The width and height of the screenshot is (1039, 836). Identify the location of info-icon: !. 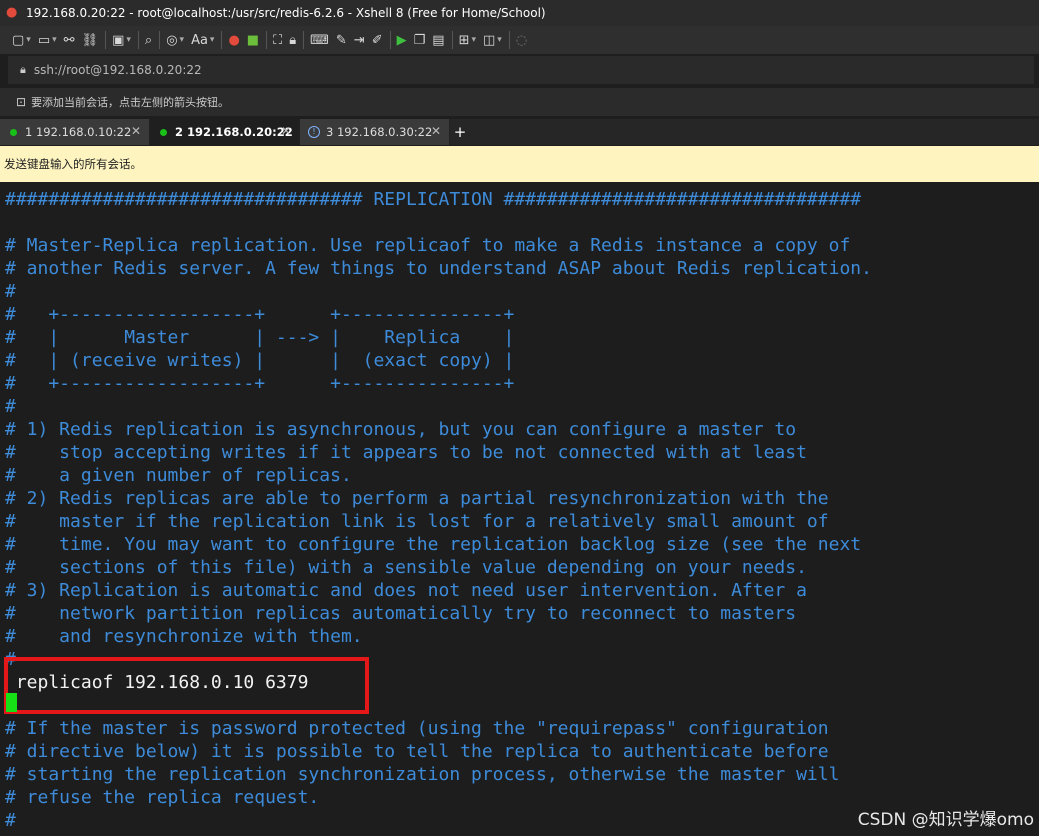
(314, 132).